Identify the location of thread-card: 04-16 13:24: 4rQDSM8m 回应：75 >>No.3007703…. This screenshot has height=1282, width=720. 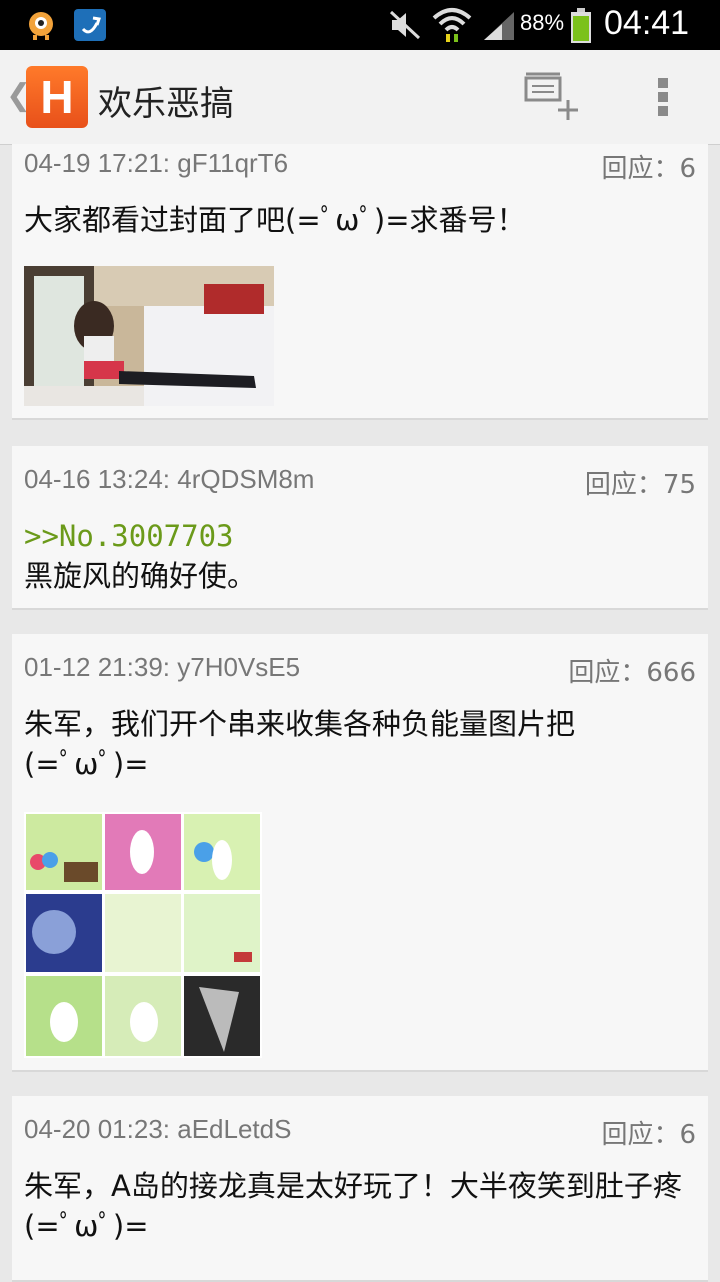
(360, 528).